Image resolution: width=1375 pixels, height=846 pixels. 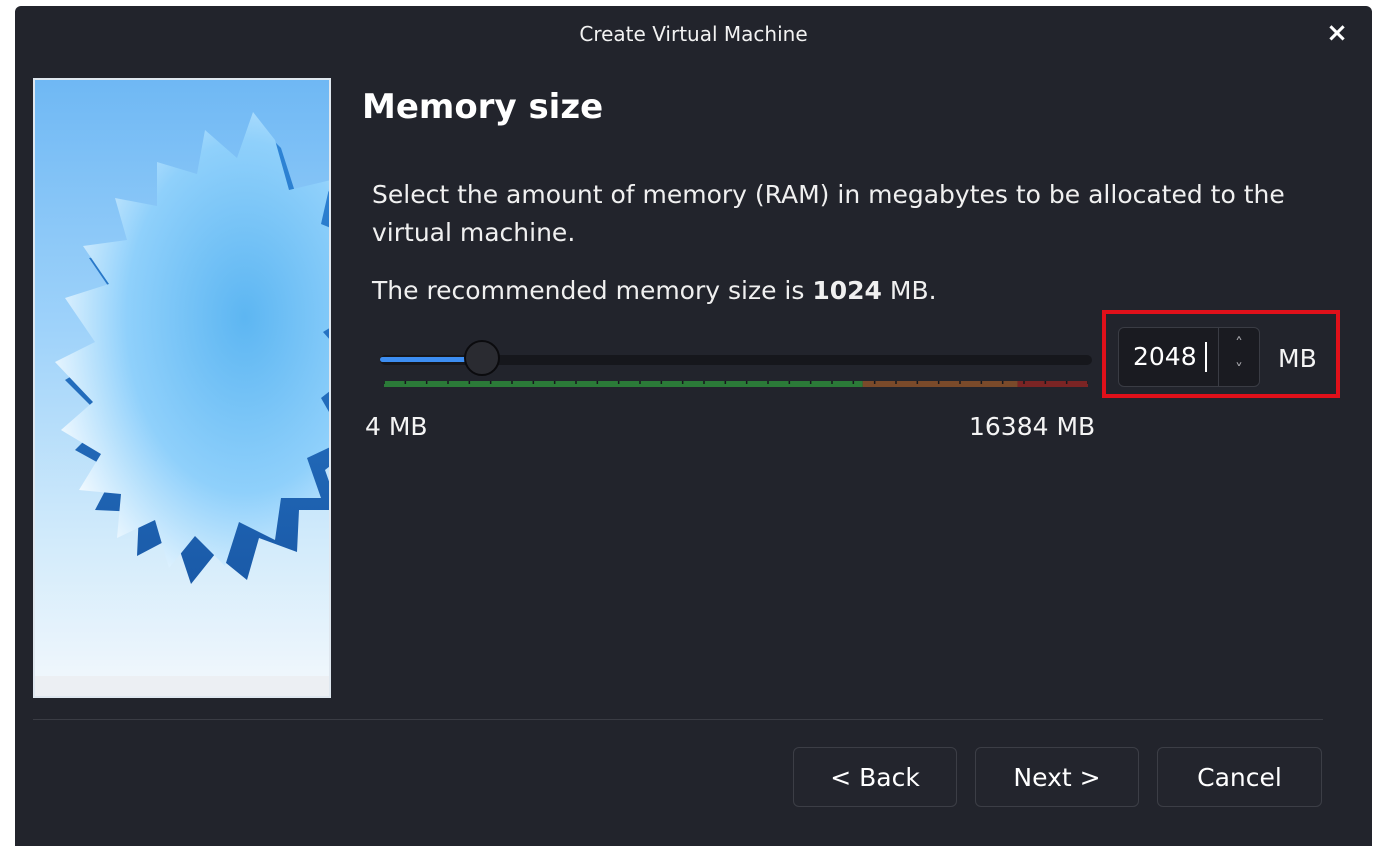 What do you see at coordinates (396, 426) in the screenshot?
I see `slider-min-label: 4 MB` at bounding box center [396, 426].